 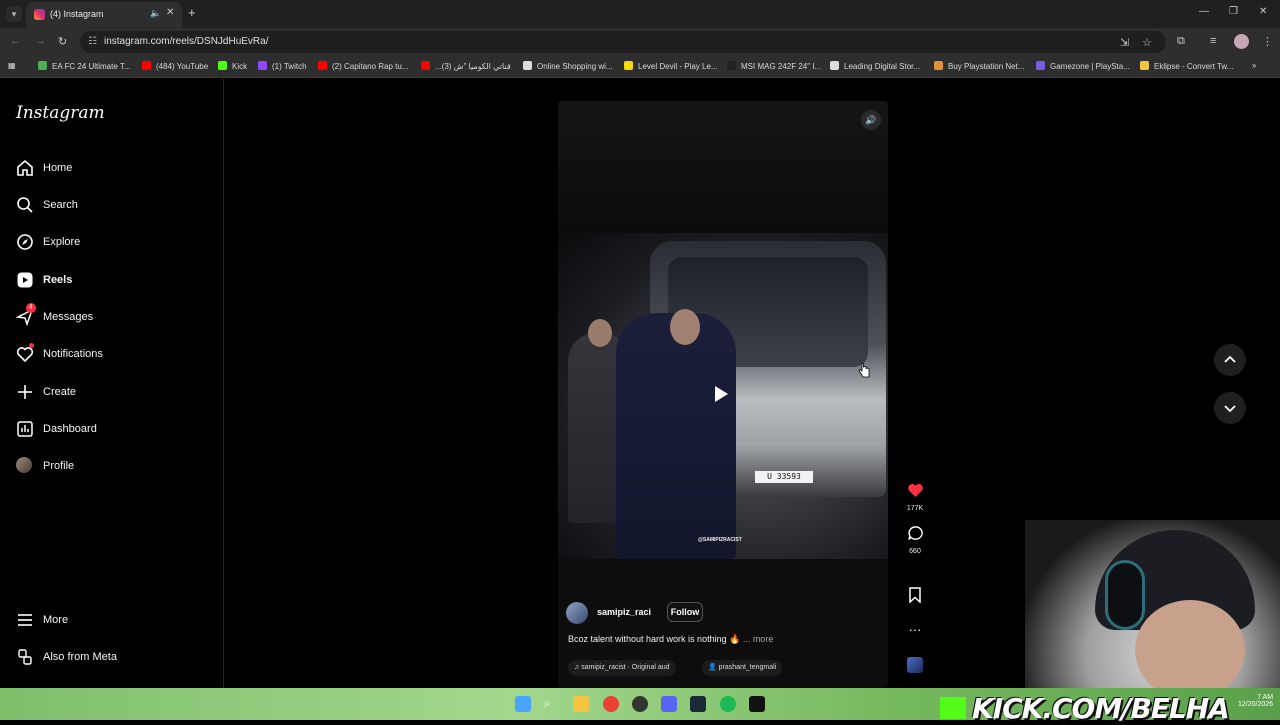 I want to click on messages-badge: 4, so click(x=31, y=308).